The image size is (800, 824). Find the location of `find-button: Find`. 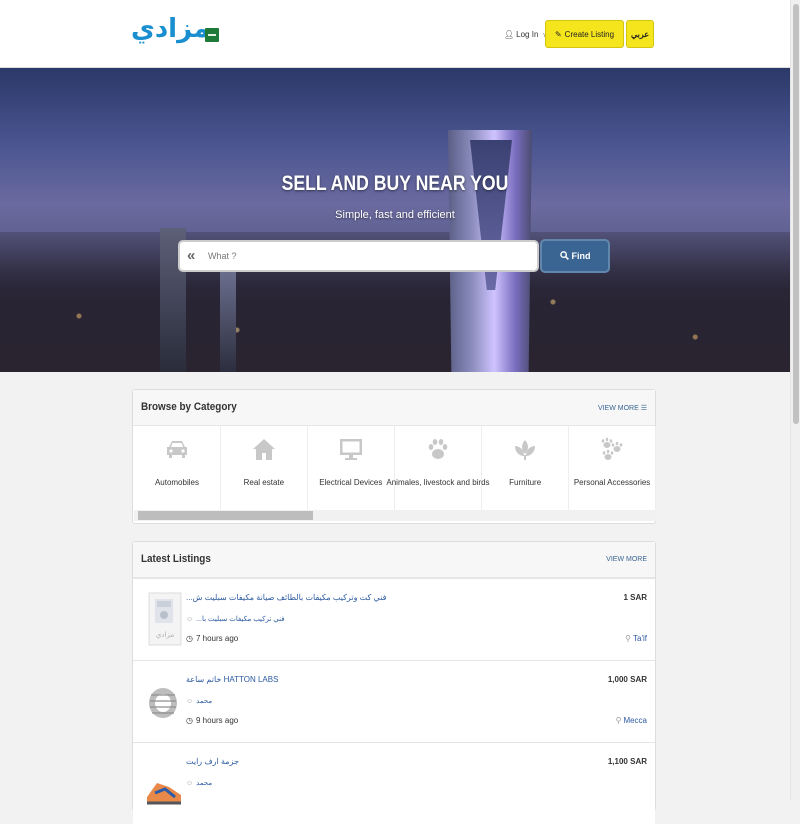

find-button: Find is located at coordinates (575, 256).